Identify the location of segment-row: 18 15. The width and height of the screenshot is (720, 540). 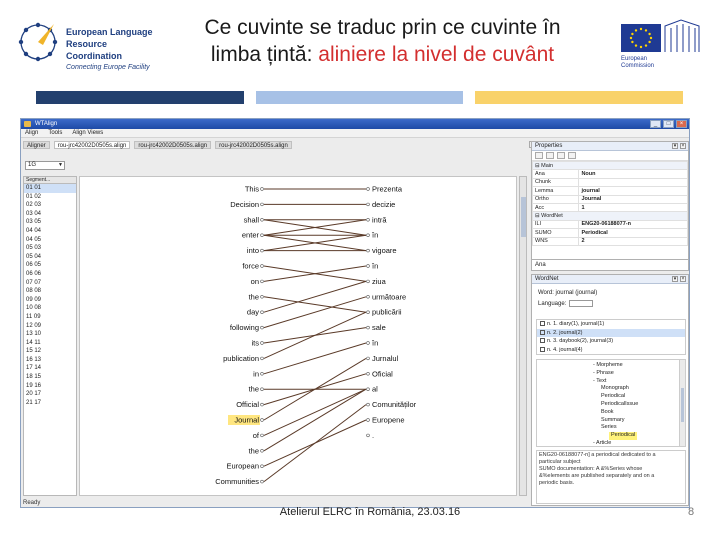
(50, 377).